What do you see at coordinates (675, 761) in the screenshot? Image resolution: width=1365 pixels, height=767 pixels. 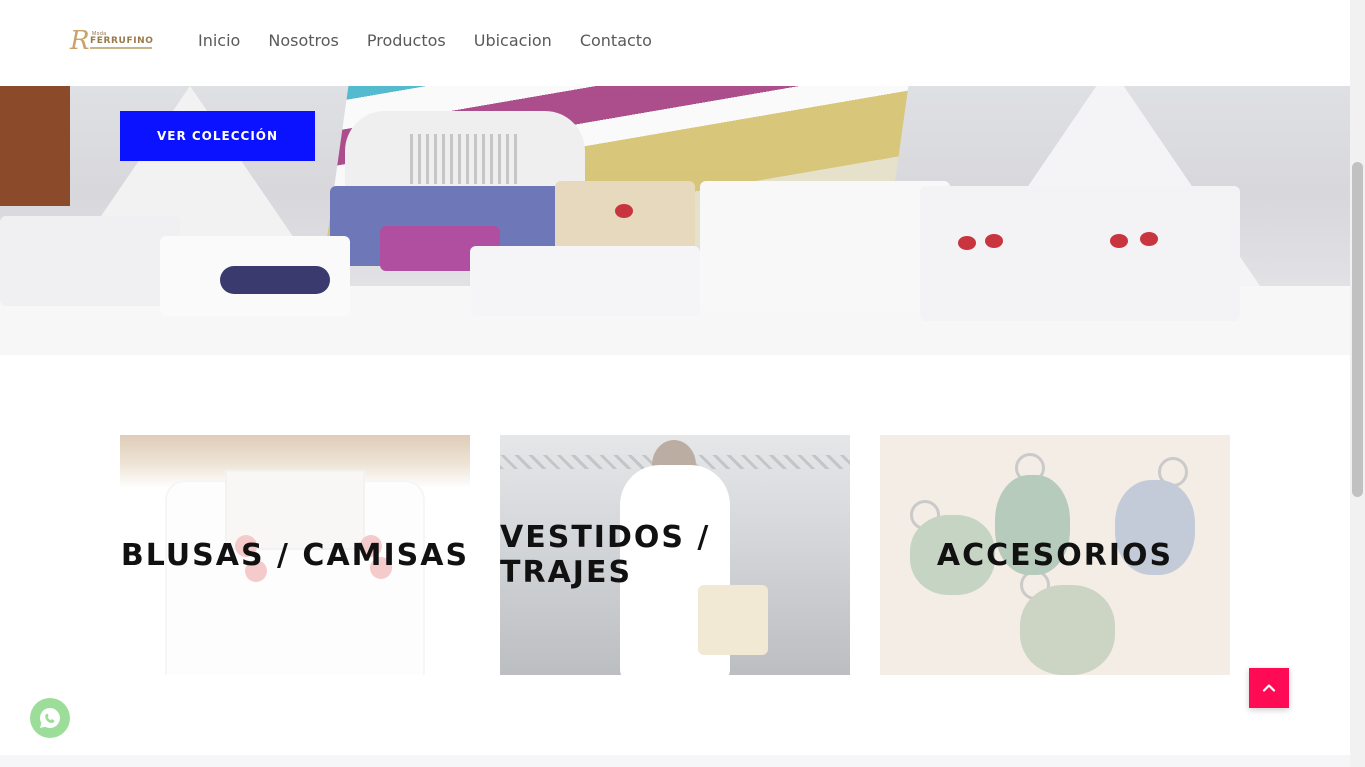 I see `next-section-edge` at bounding box center [675, 761].